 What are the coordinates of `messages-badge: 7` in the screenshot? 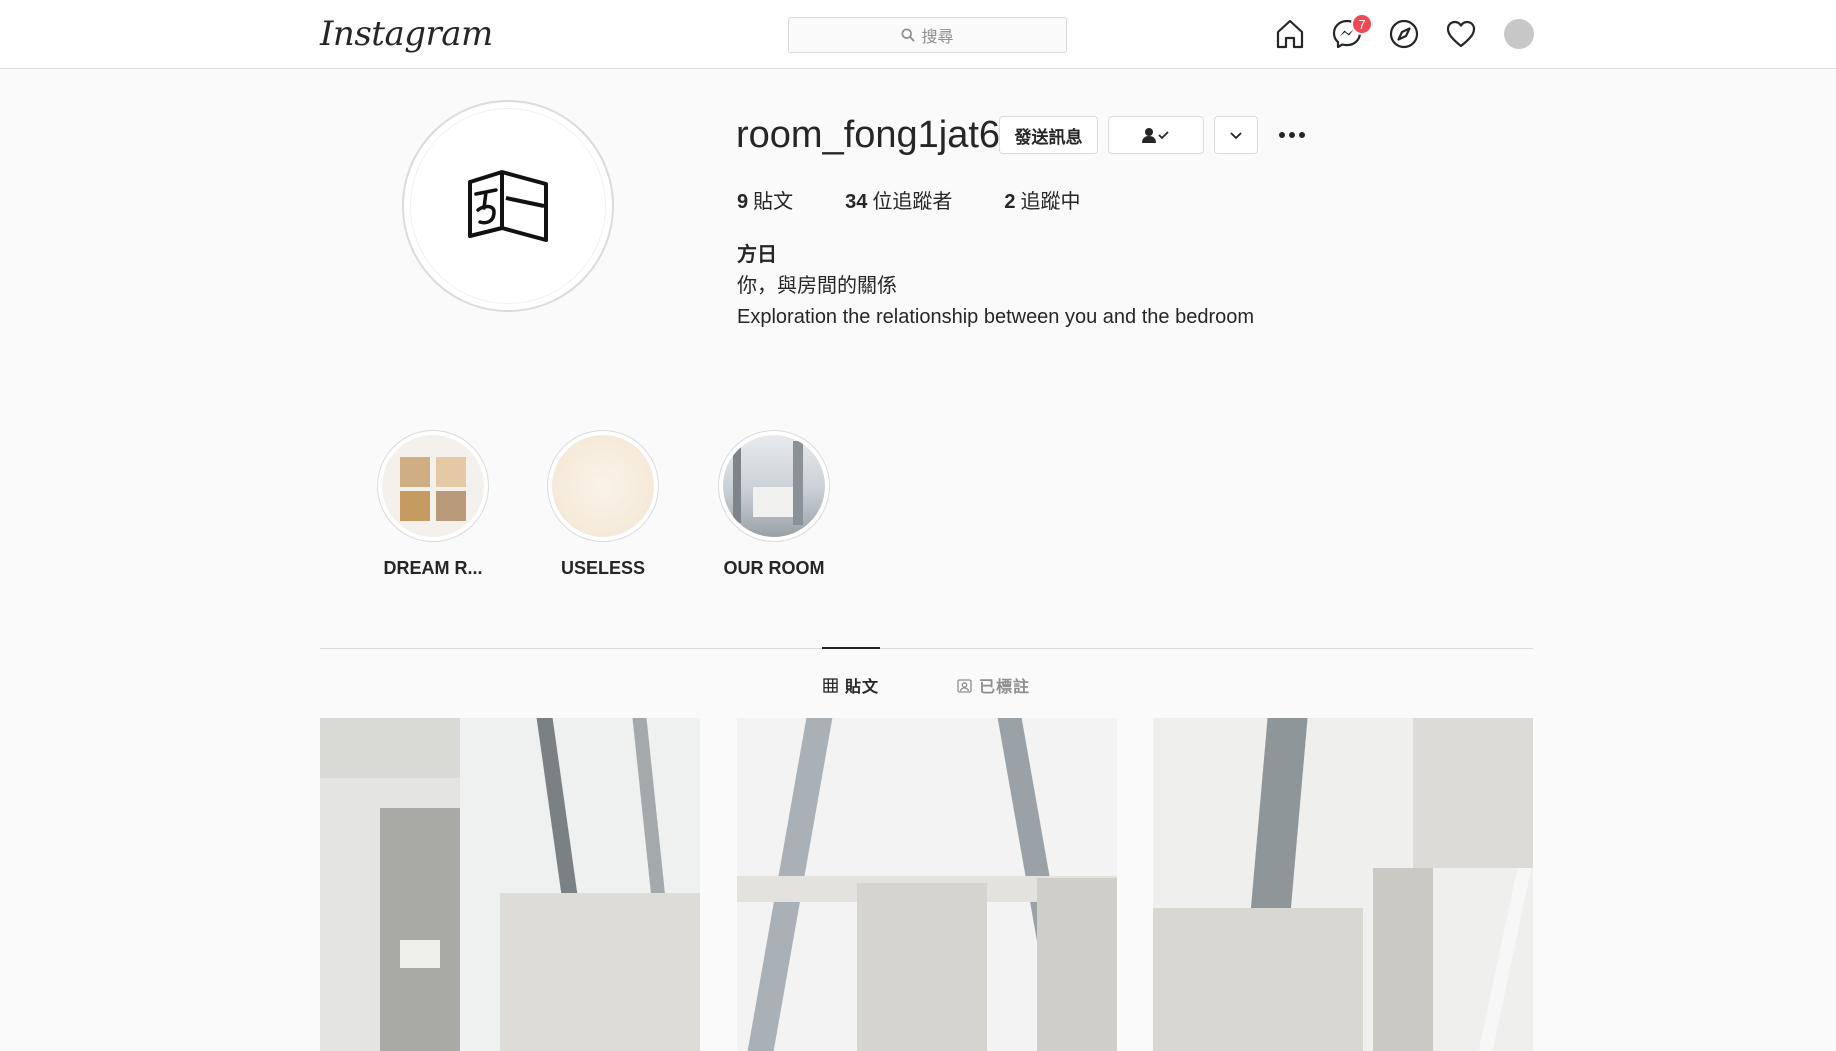 It's located at (1362, 24).